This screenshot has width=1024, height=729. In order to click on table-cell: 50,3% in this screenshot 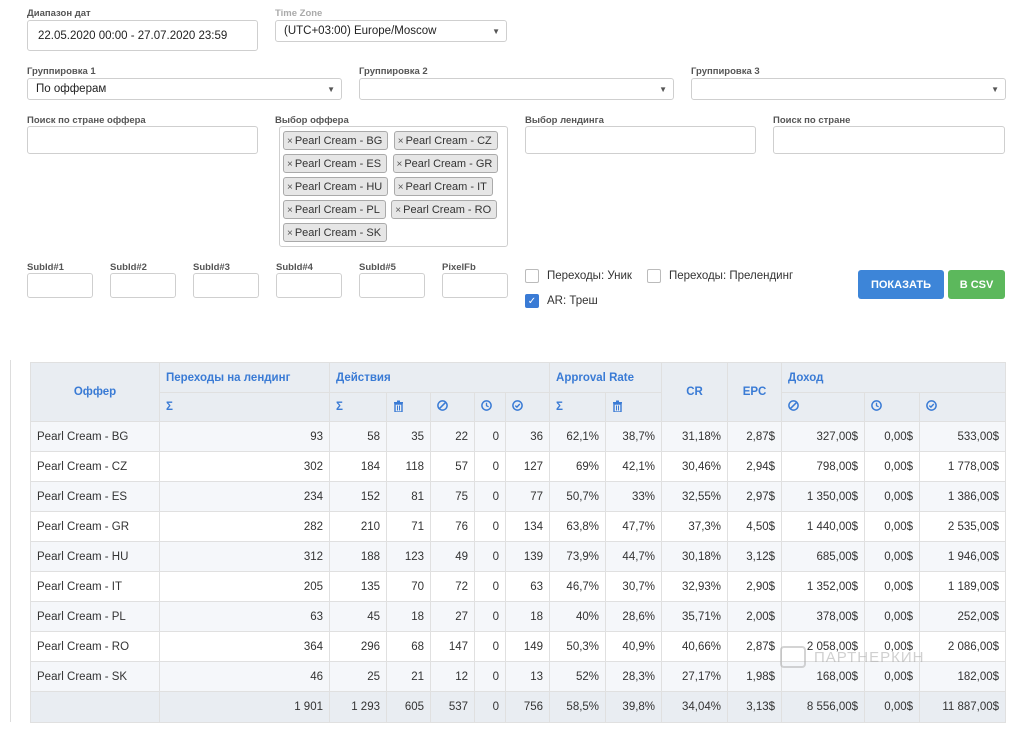, I will do `click(578, 646)`.